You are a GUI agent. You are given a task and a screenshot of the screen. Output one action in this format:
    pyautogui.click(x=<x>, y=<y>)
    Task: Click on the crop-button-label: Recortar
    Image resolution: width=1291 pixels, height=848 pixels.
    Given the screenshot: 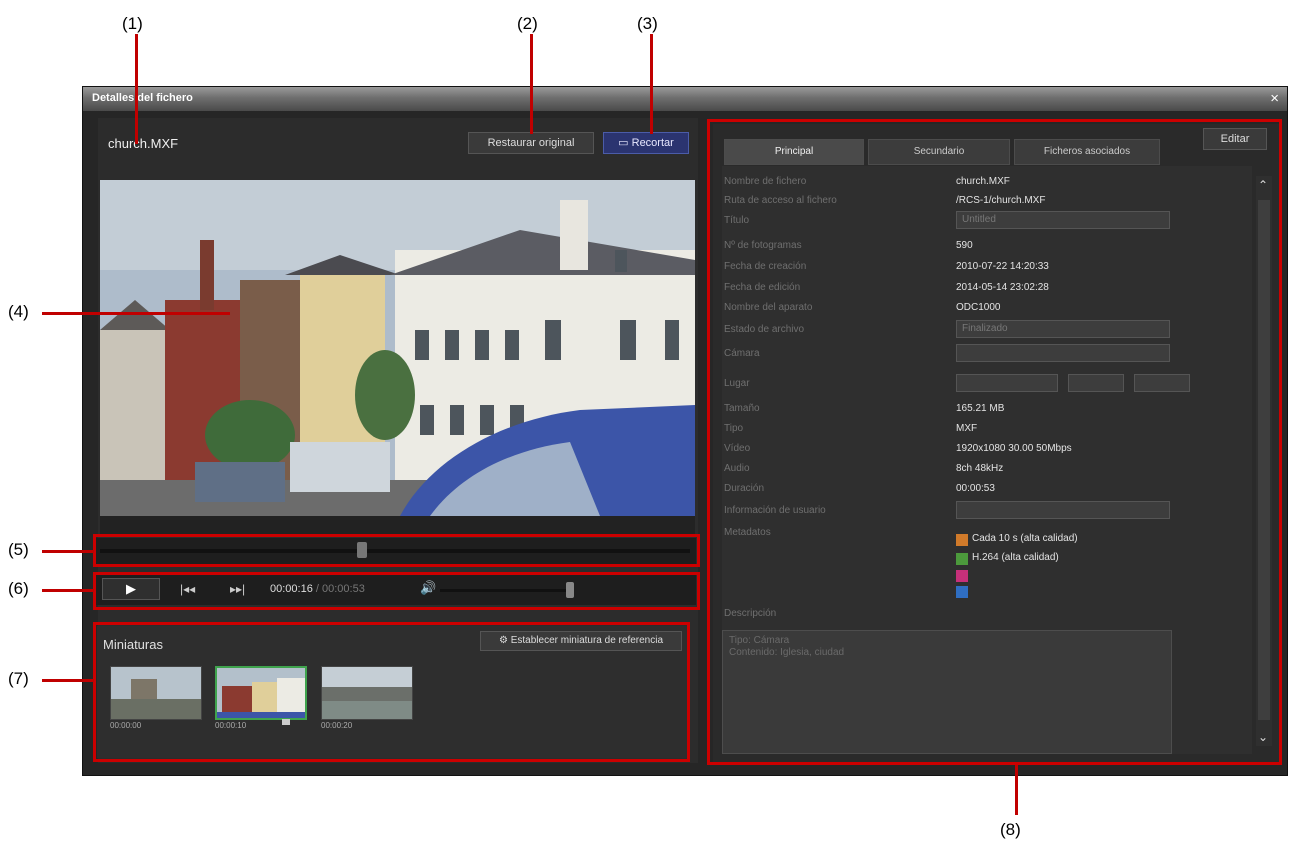 What is the action you would take?
    pyautogui.click(x=652, y=143)
    